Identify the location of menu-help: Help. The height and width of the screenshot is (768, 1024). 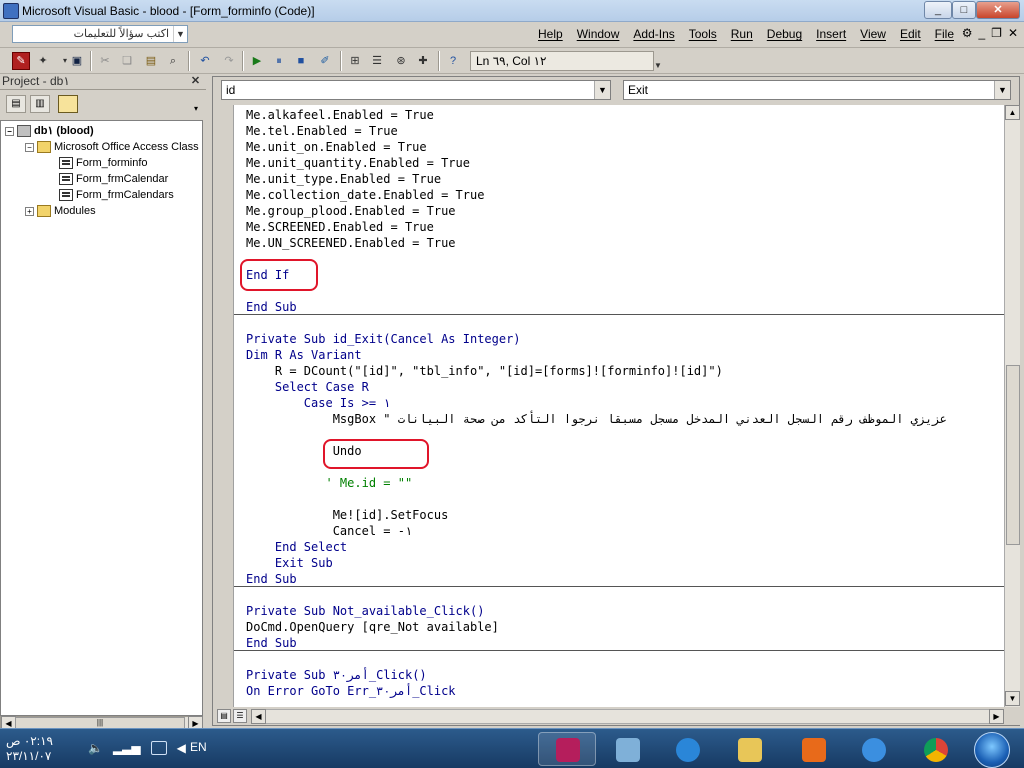
(550, 34).